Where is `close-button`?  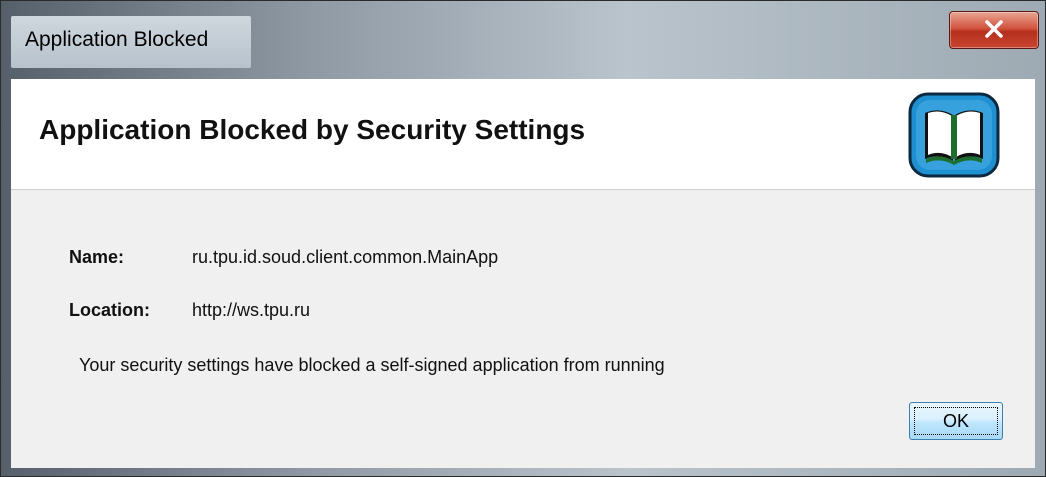
close-button is located at coordinates (994, 30).